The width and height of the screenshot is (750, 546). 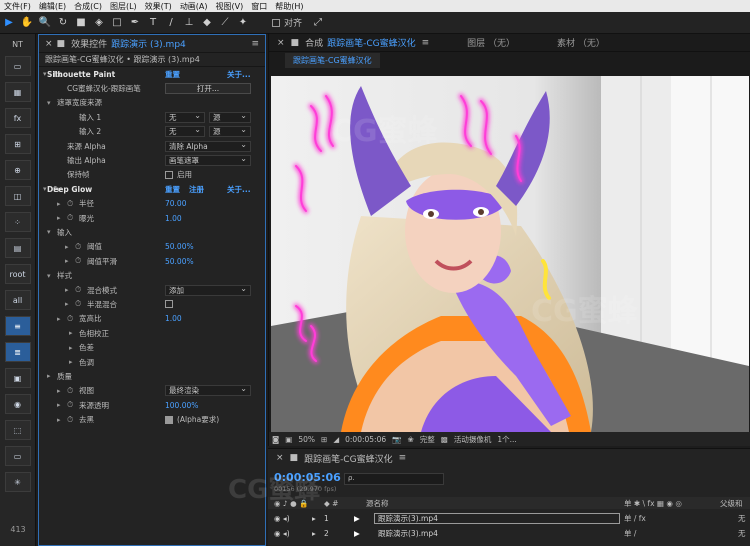 What do you see at coordinates (17, 144) in the screenshot?
I see `add-layer-icon: ⊞` at bounding box center [17, 144].